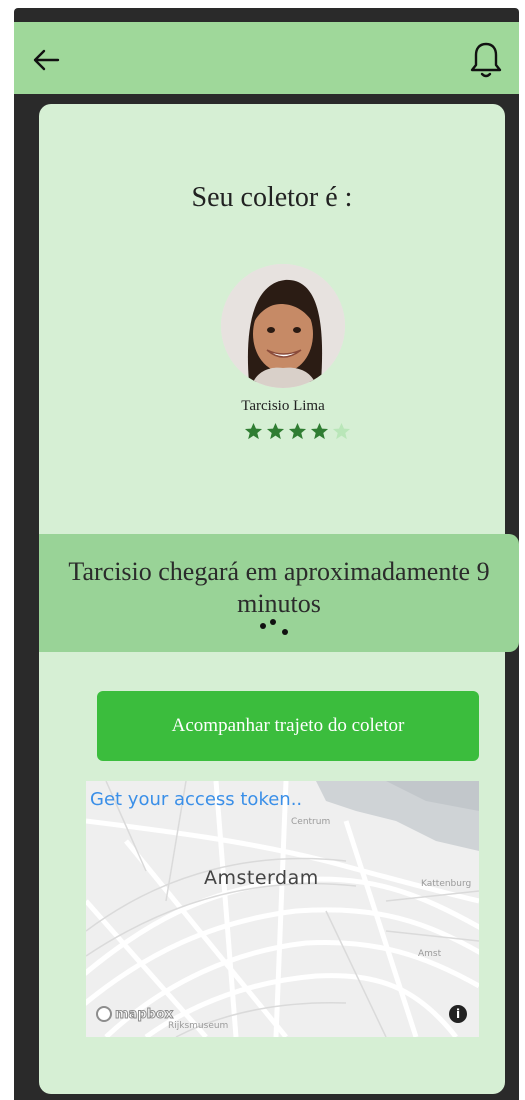 The width and height of the screenshot is (525, 1100). What do you see at coordinates (198, 1026) in the screenshot?
I see `map-label-museum: Rijksmuseum` at bounding box center [198, 1026].